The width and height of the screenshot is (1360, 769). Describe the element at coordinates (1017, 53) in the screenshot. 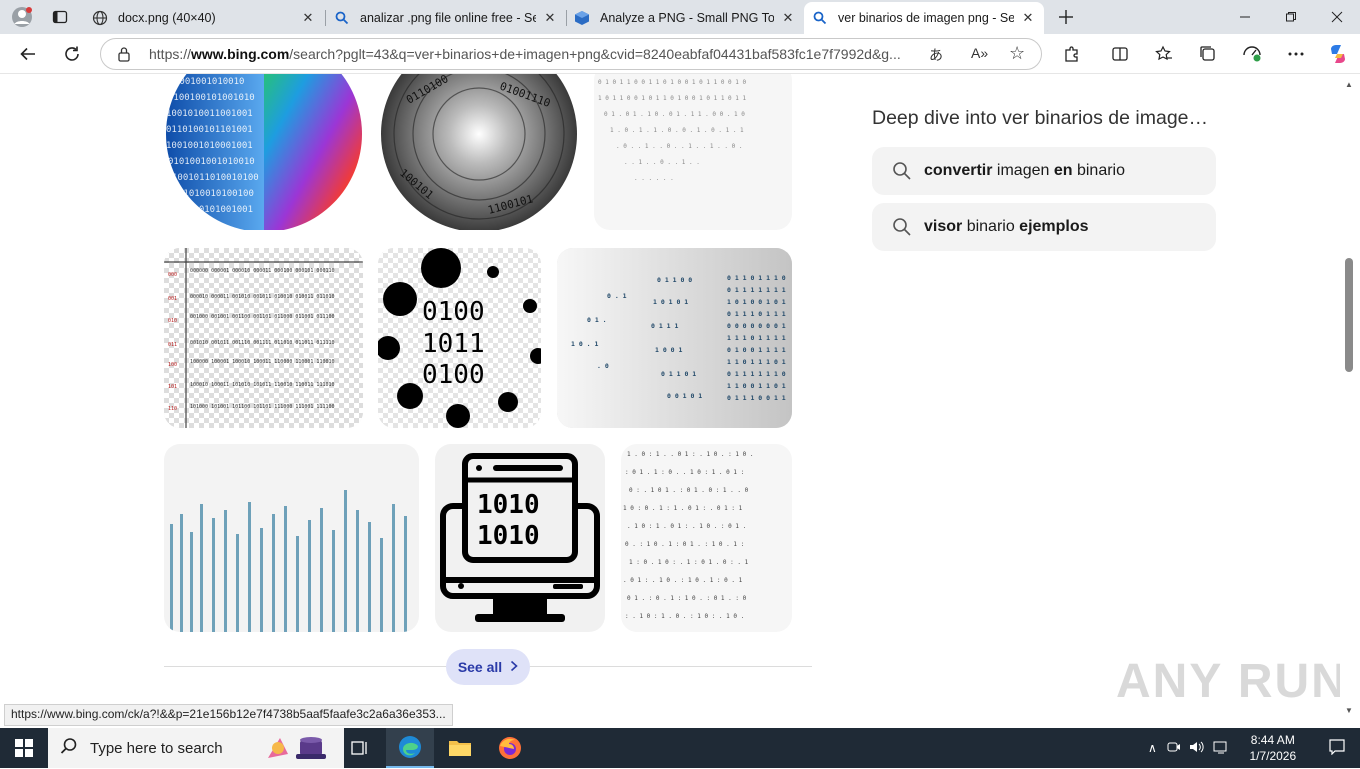

I see `favorite-star-icon: ☆` at that location.